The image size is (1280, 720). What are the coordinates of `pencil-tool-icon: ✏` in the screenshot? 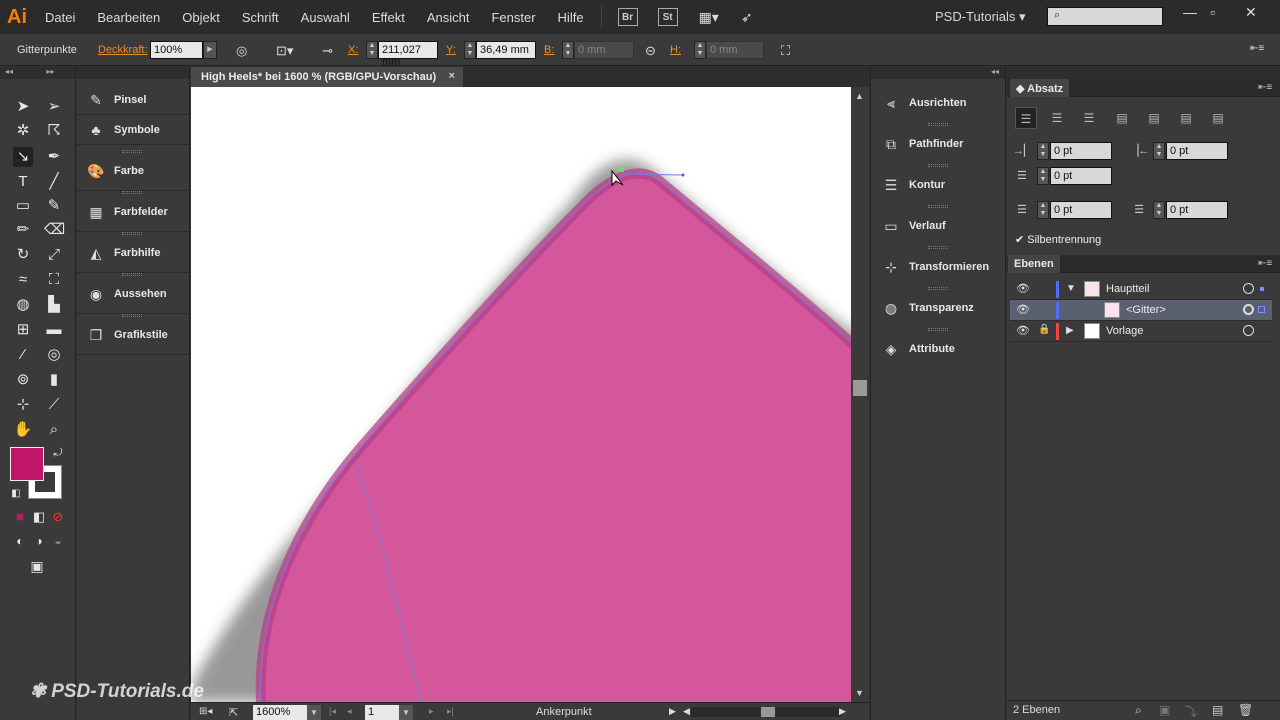 It's located at (23, 230).